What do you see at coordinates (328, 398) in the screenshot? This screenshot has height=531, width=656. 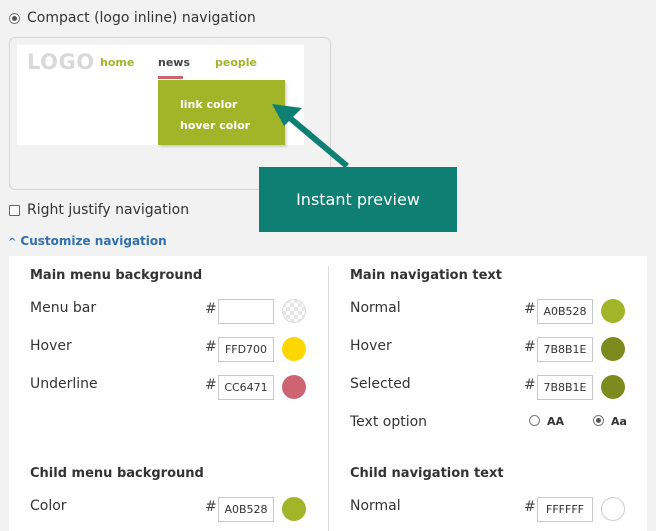 I see `column-divider` at bounding box center [328, 398].